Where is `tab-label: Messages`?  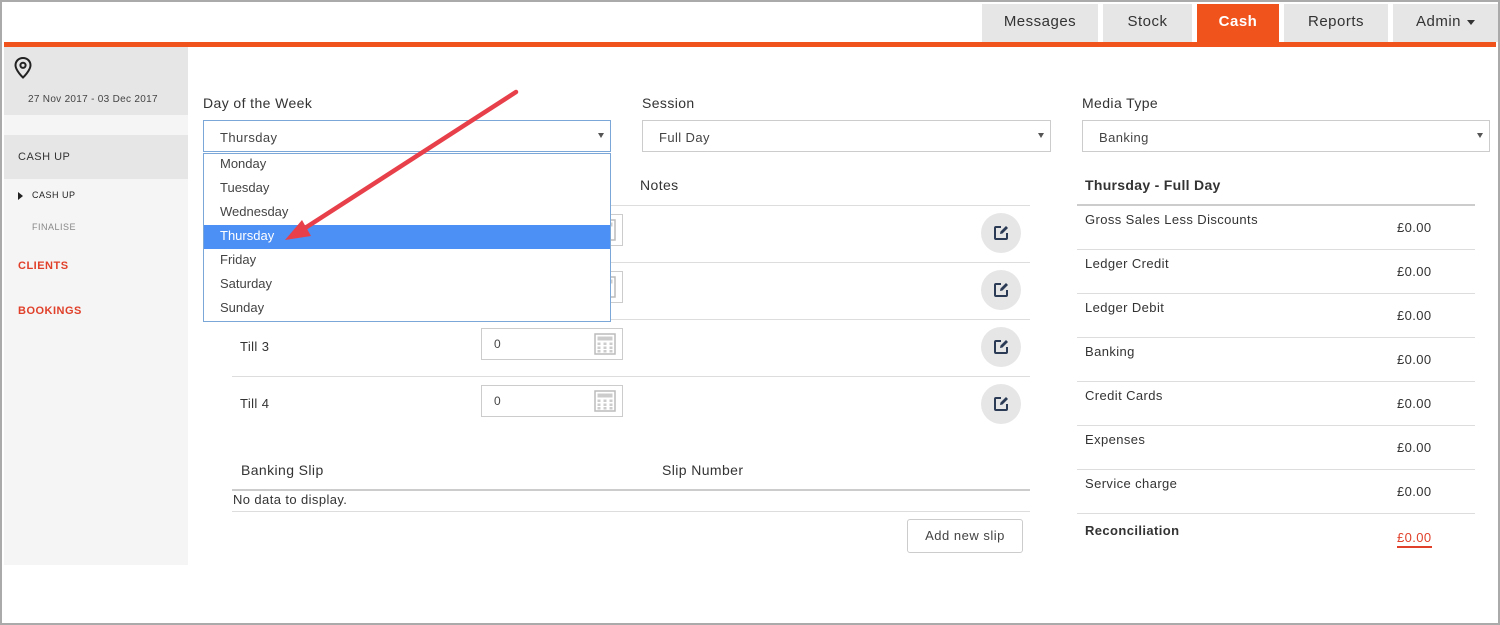 tab-label: Messages is located at coordinates (1040, 21).